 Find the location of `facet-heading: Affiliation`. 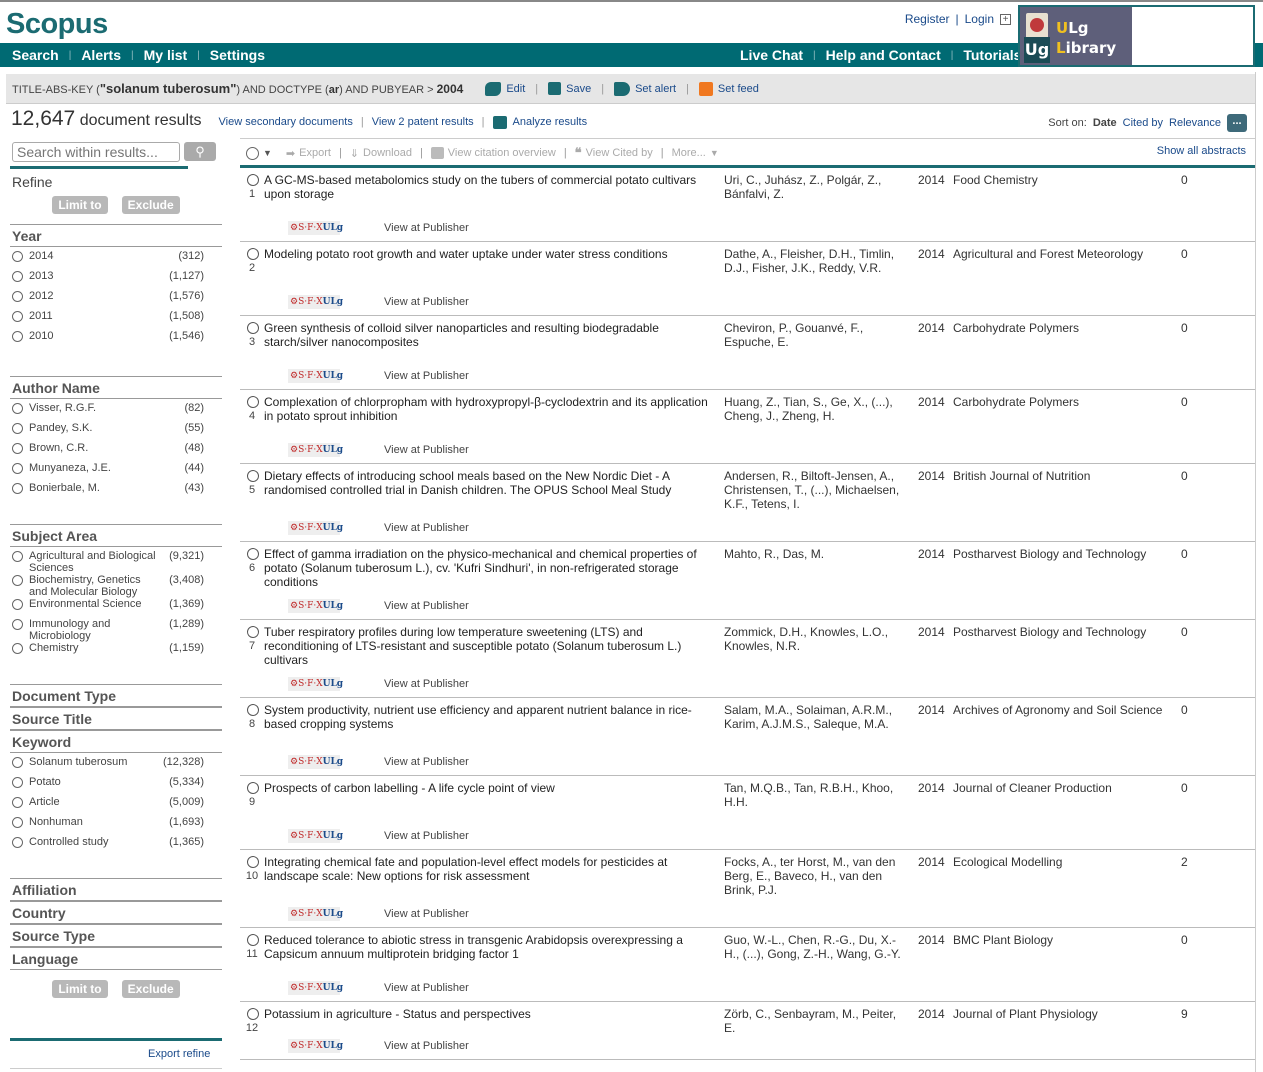

facet-heading: Affiliation is located at coordinates (116, 890).